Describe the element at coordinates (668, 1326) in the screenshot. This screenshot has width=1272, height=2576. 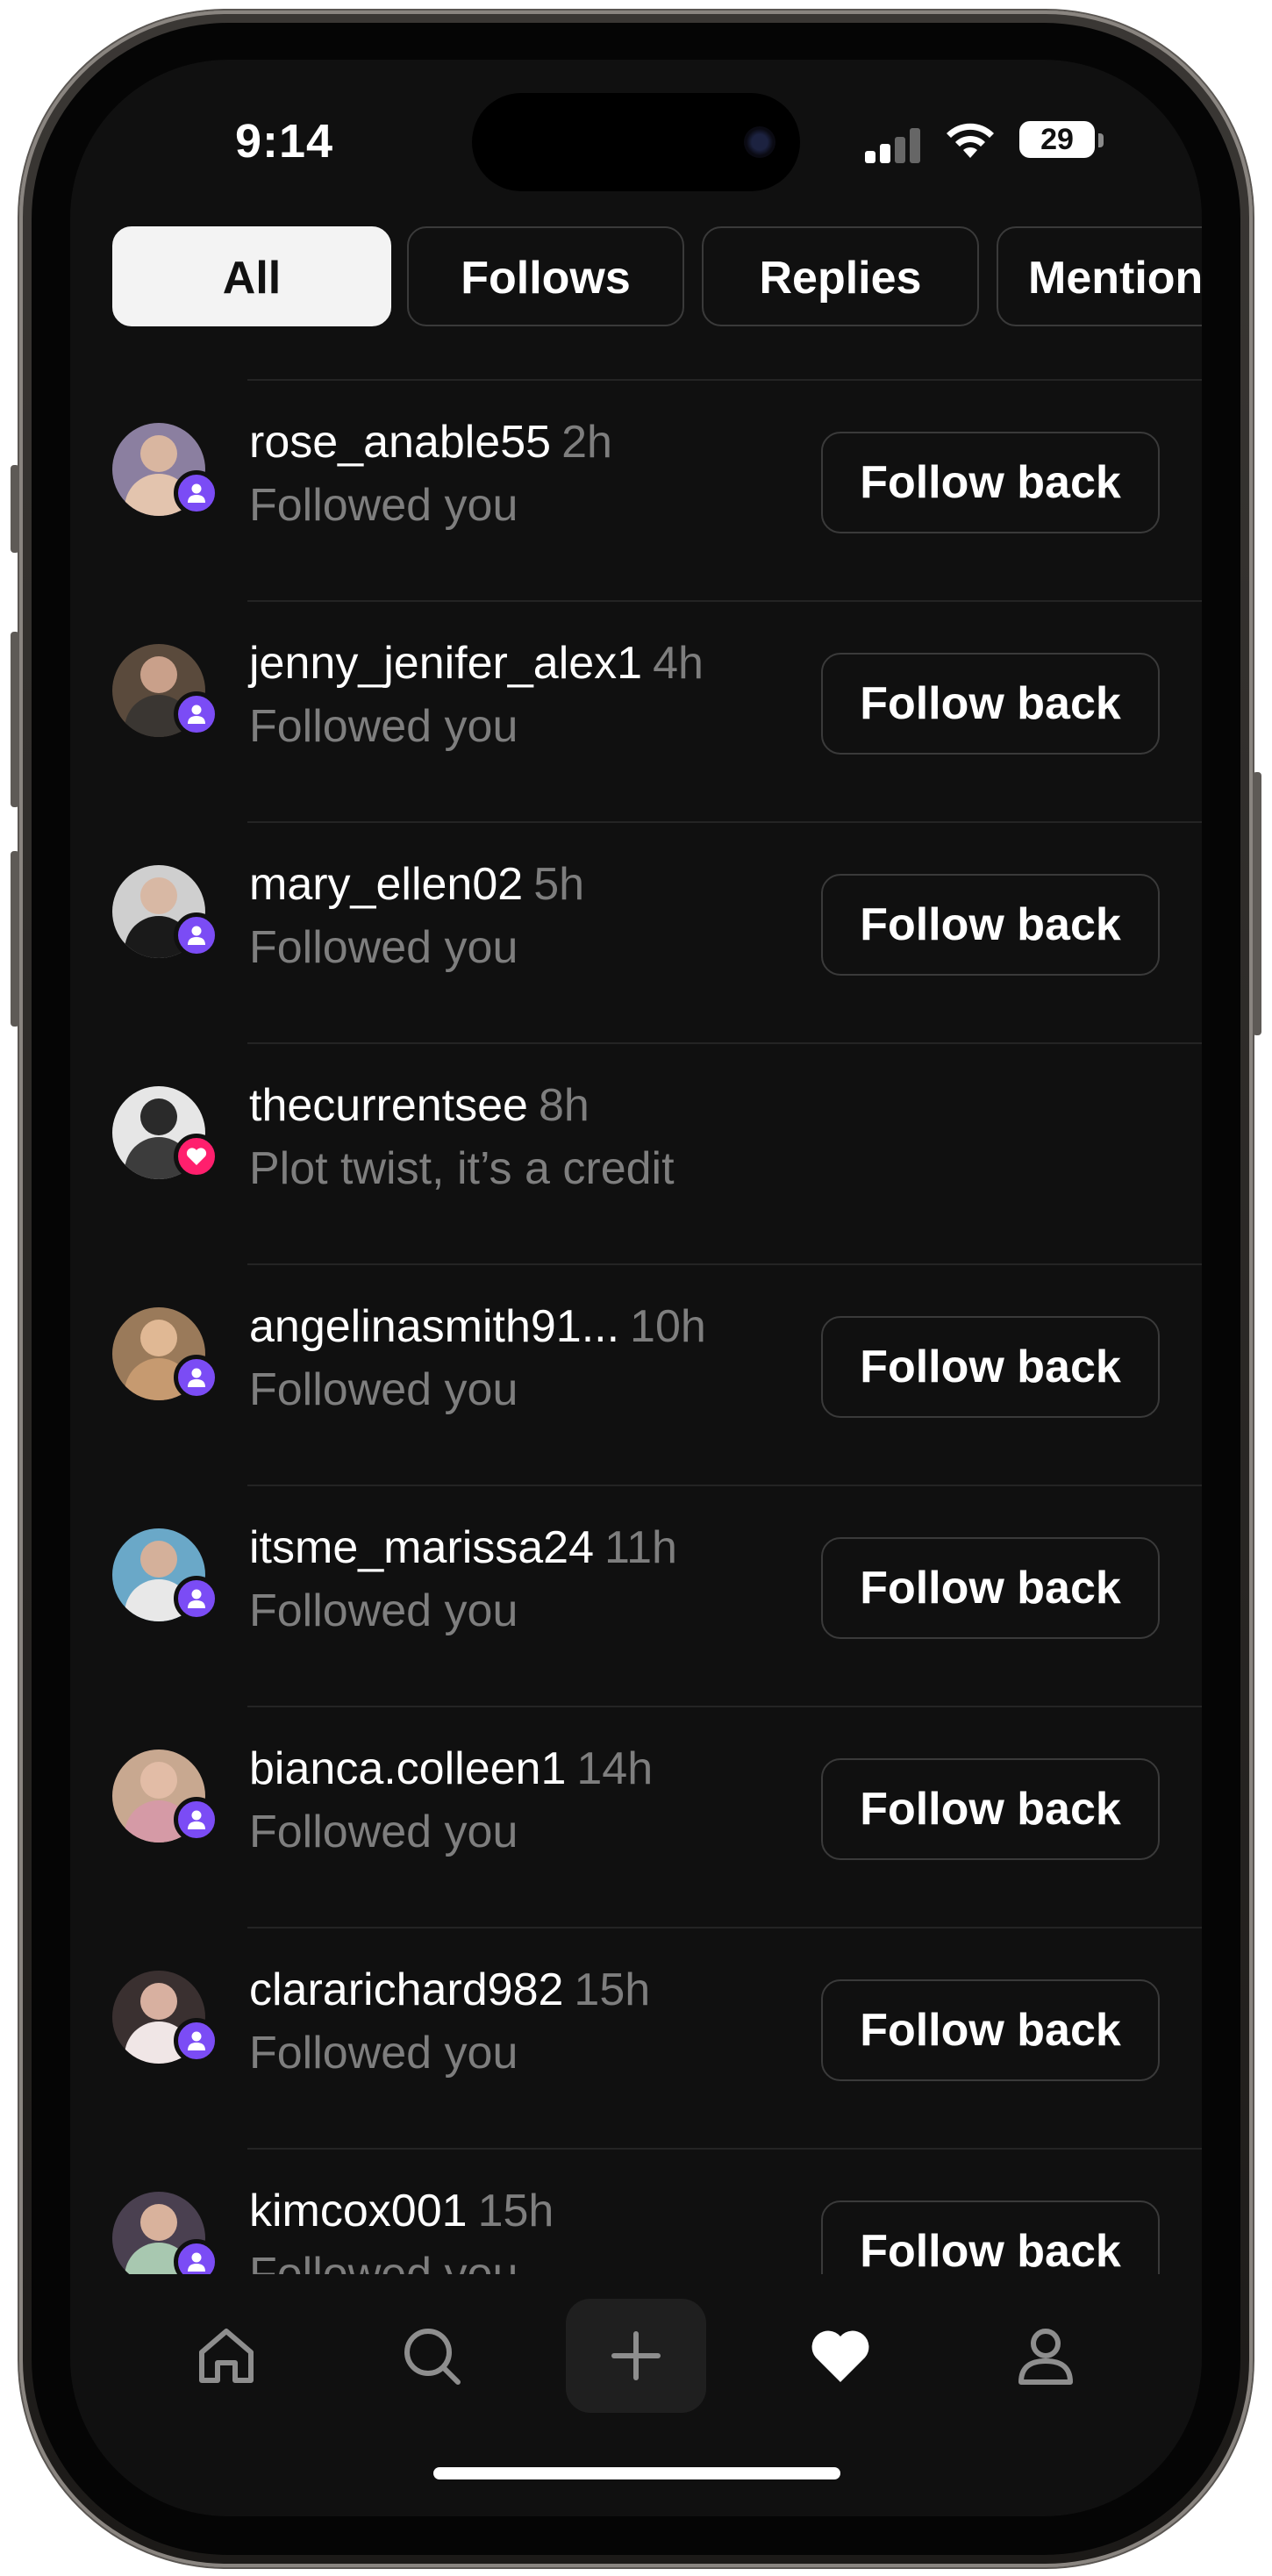
I see `timestamp: 10h` at that location.